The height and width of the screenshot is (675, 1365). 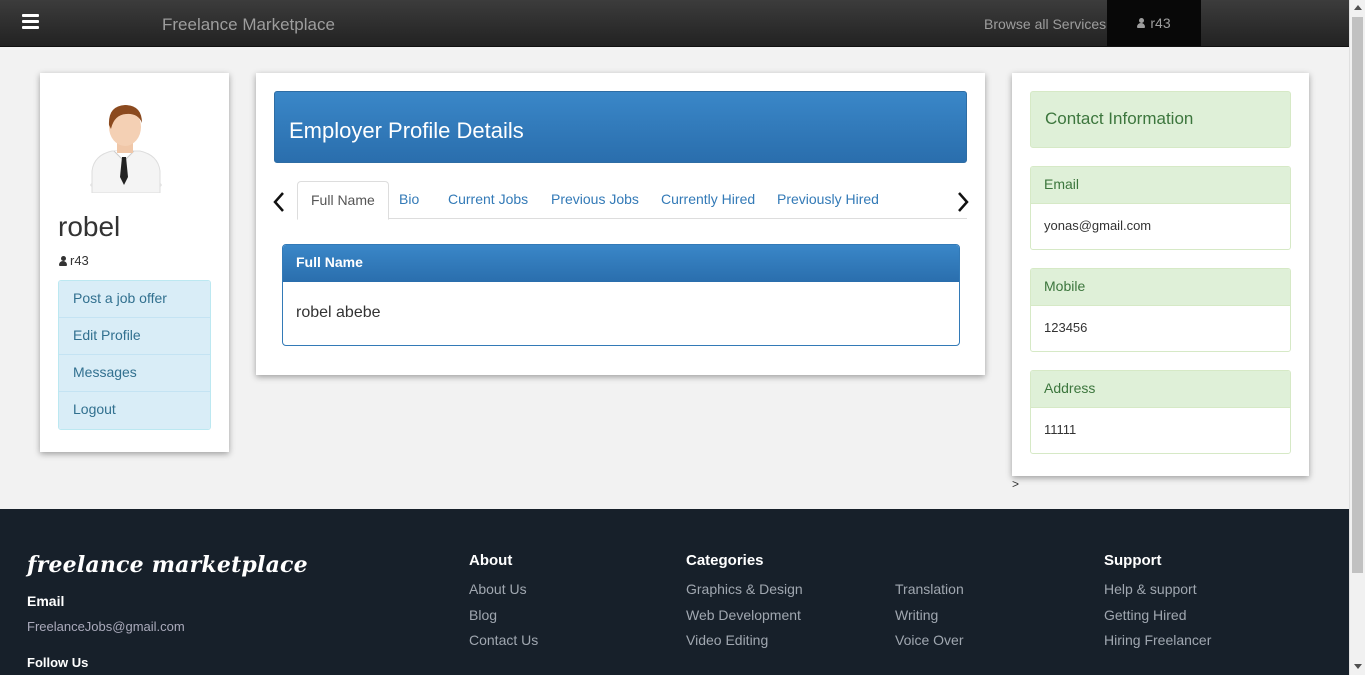 I want to click on employer-header: Employer Profile Details, so click(x=620, y=127).